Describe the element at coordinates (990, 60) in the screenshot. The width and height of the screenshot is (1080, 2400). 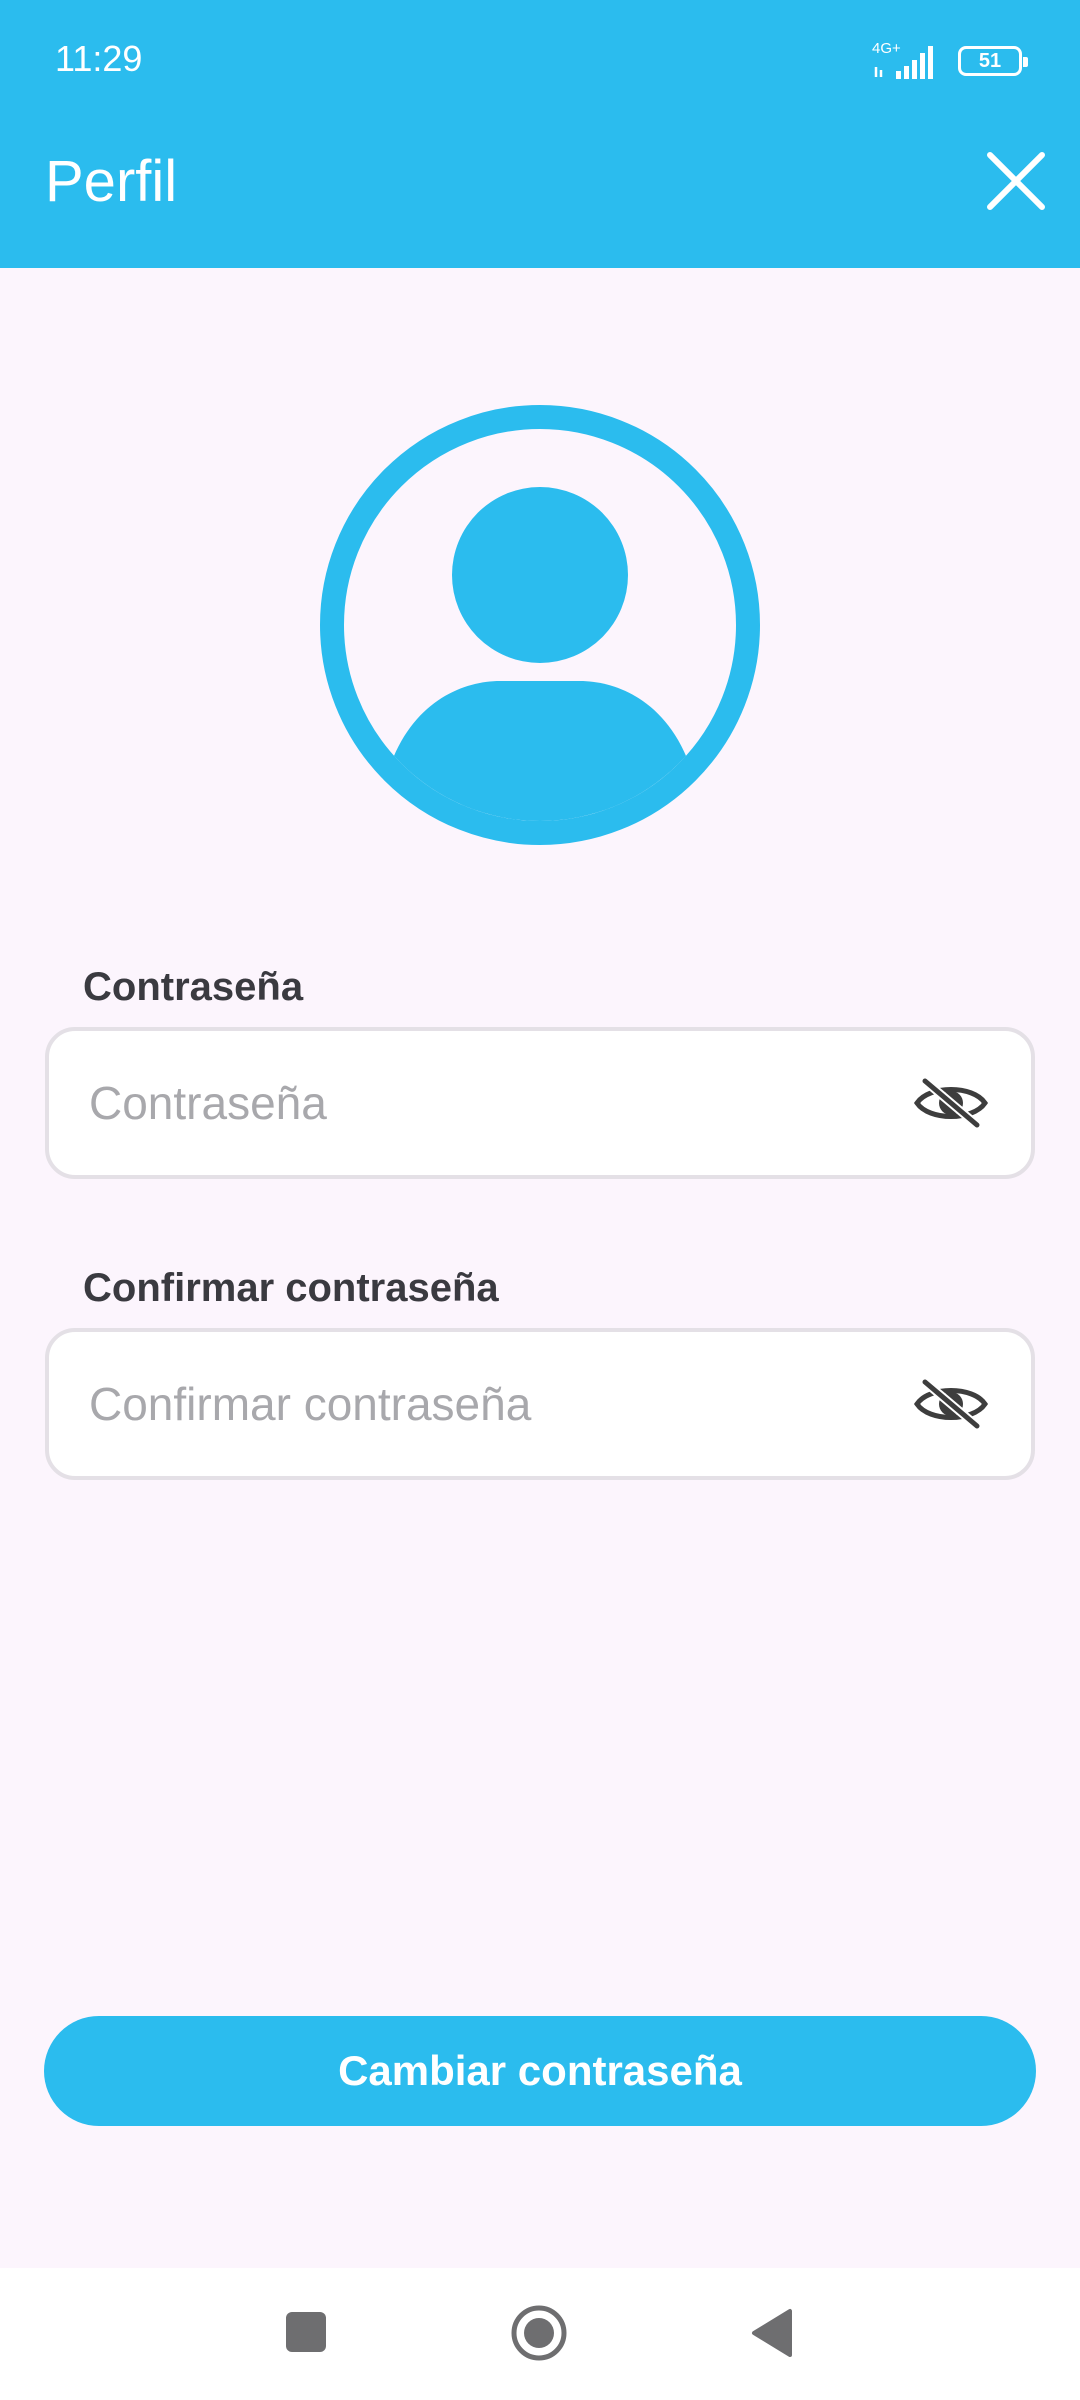
I see `battery-level: 51` at that location.